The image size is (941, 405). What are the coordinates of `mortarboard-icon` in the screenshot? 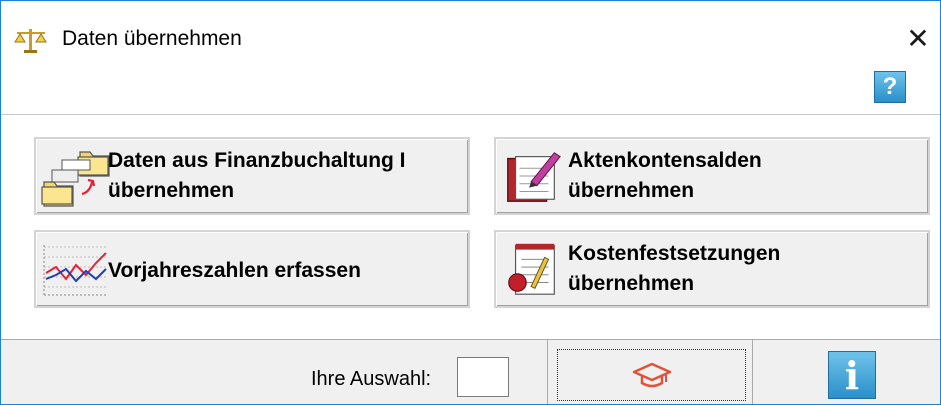 It's located at (651, 375).